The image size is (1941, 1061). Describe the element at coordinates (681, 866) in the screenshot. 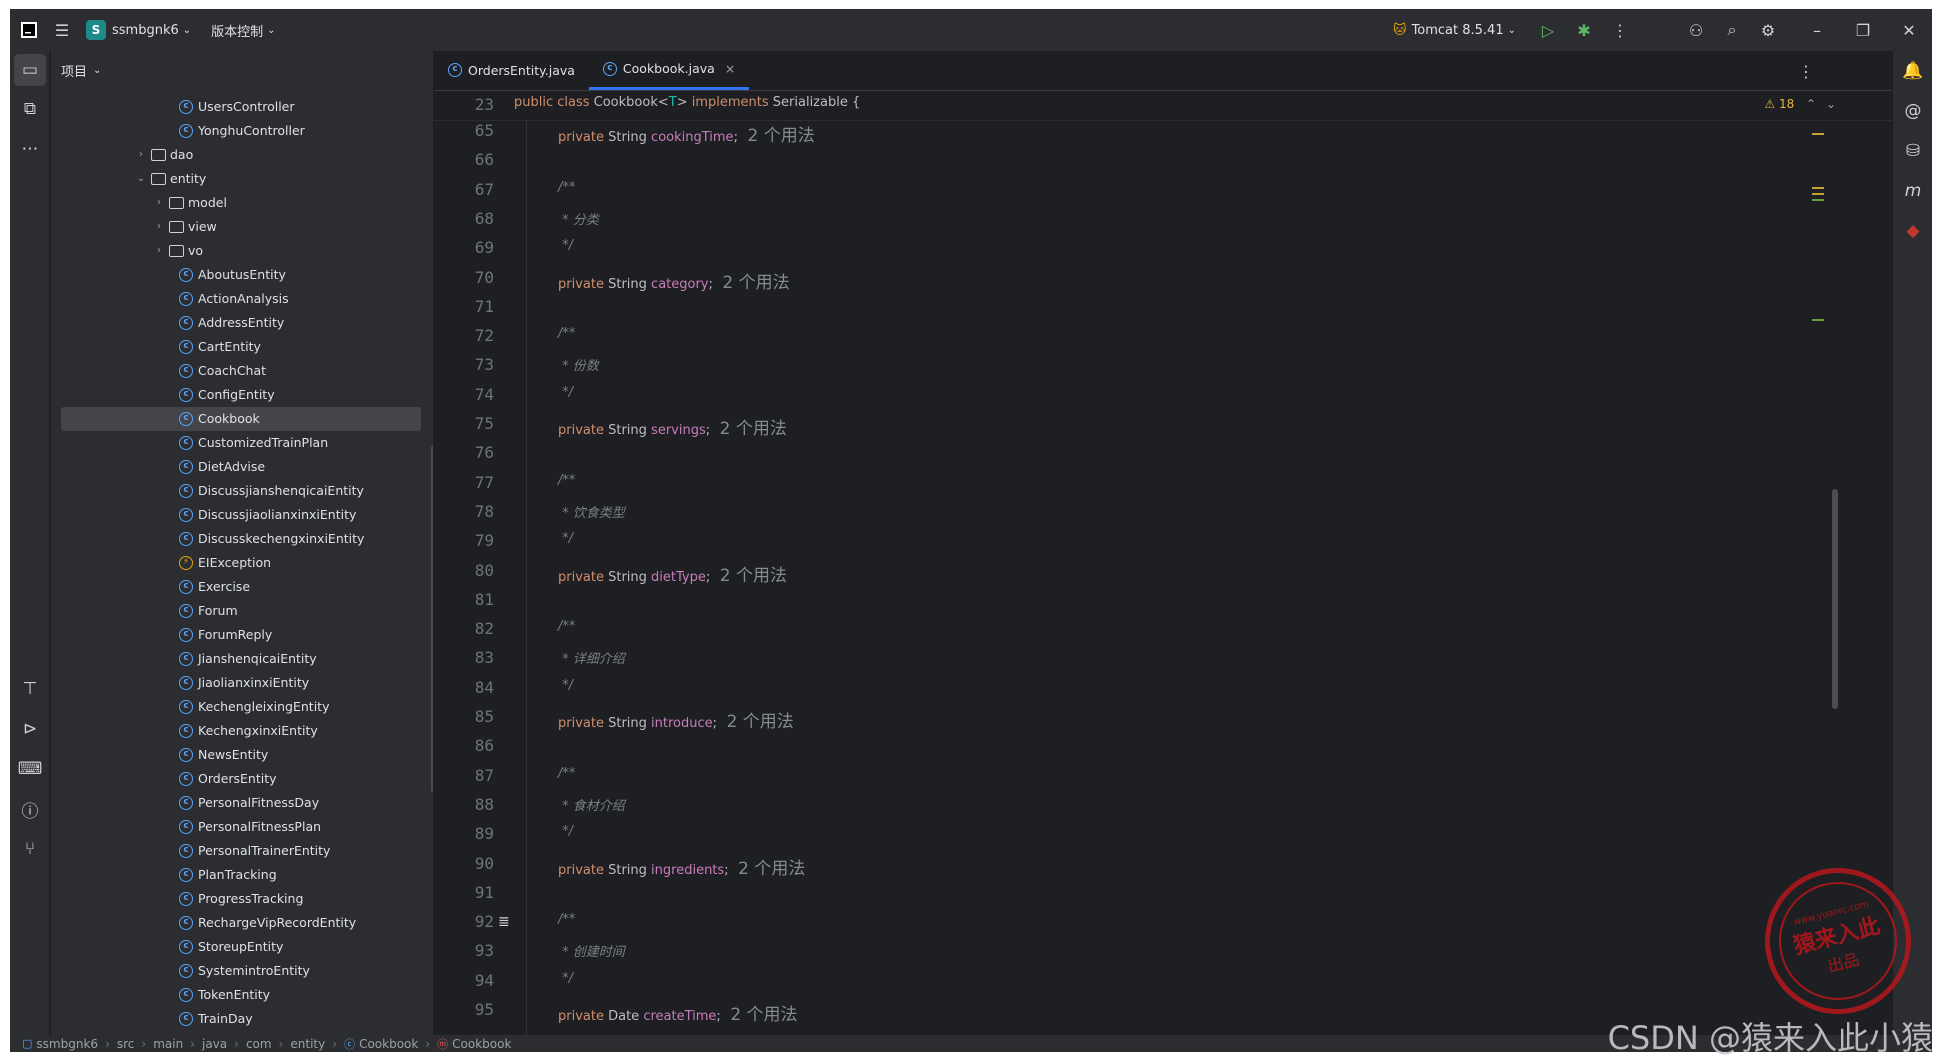

I see `code-line: private String ingredients; 2 个用法` at that location.